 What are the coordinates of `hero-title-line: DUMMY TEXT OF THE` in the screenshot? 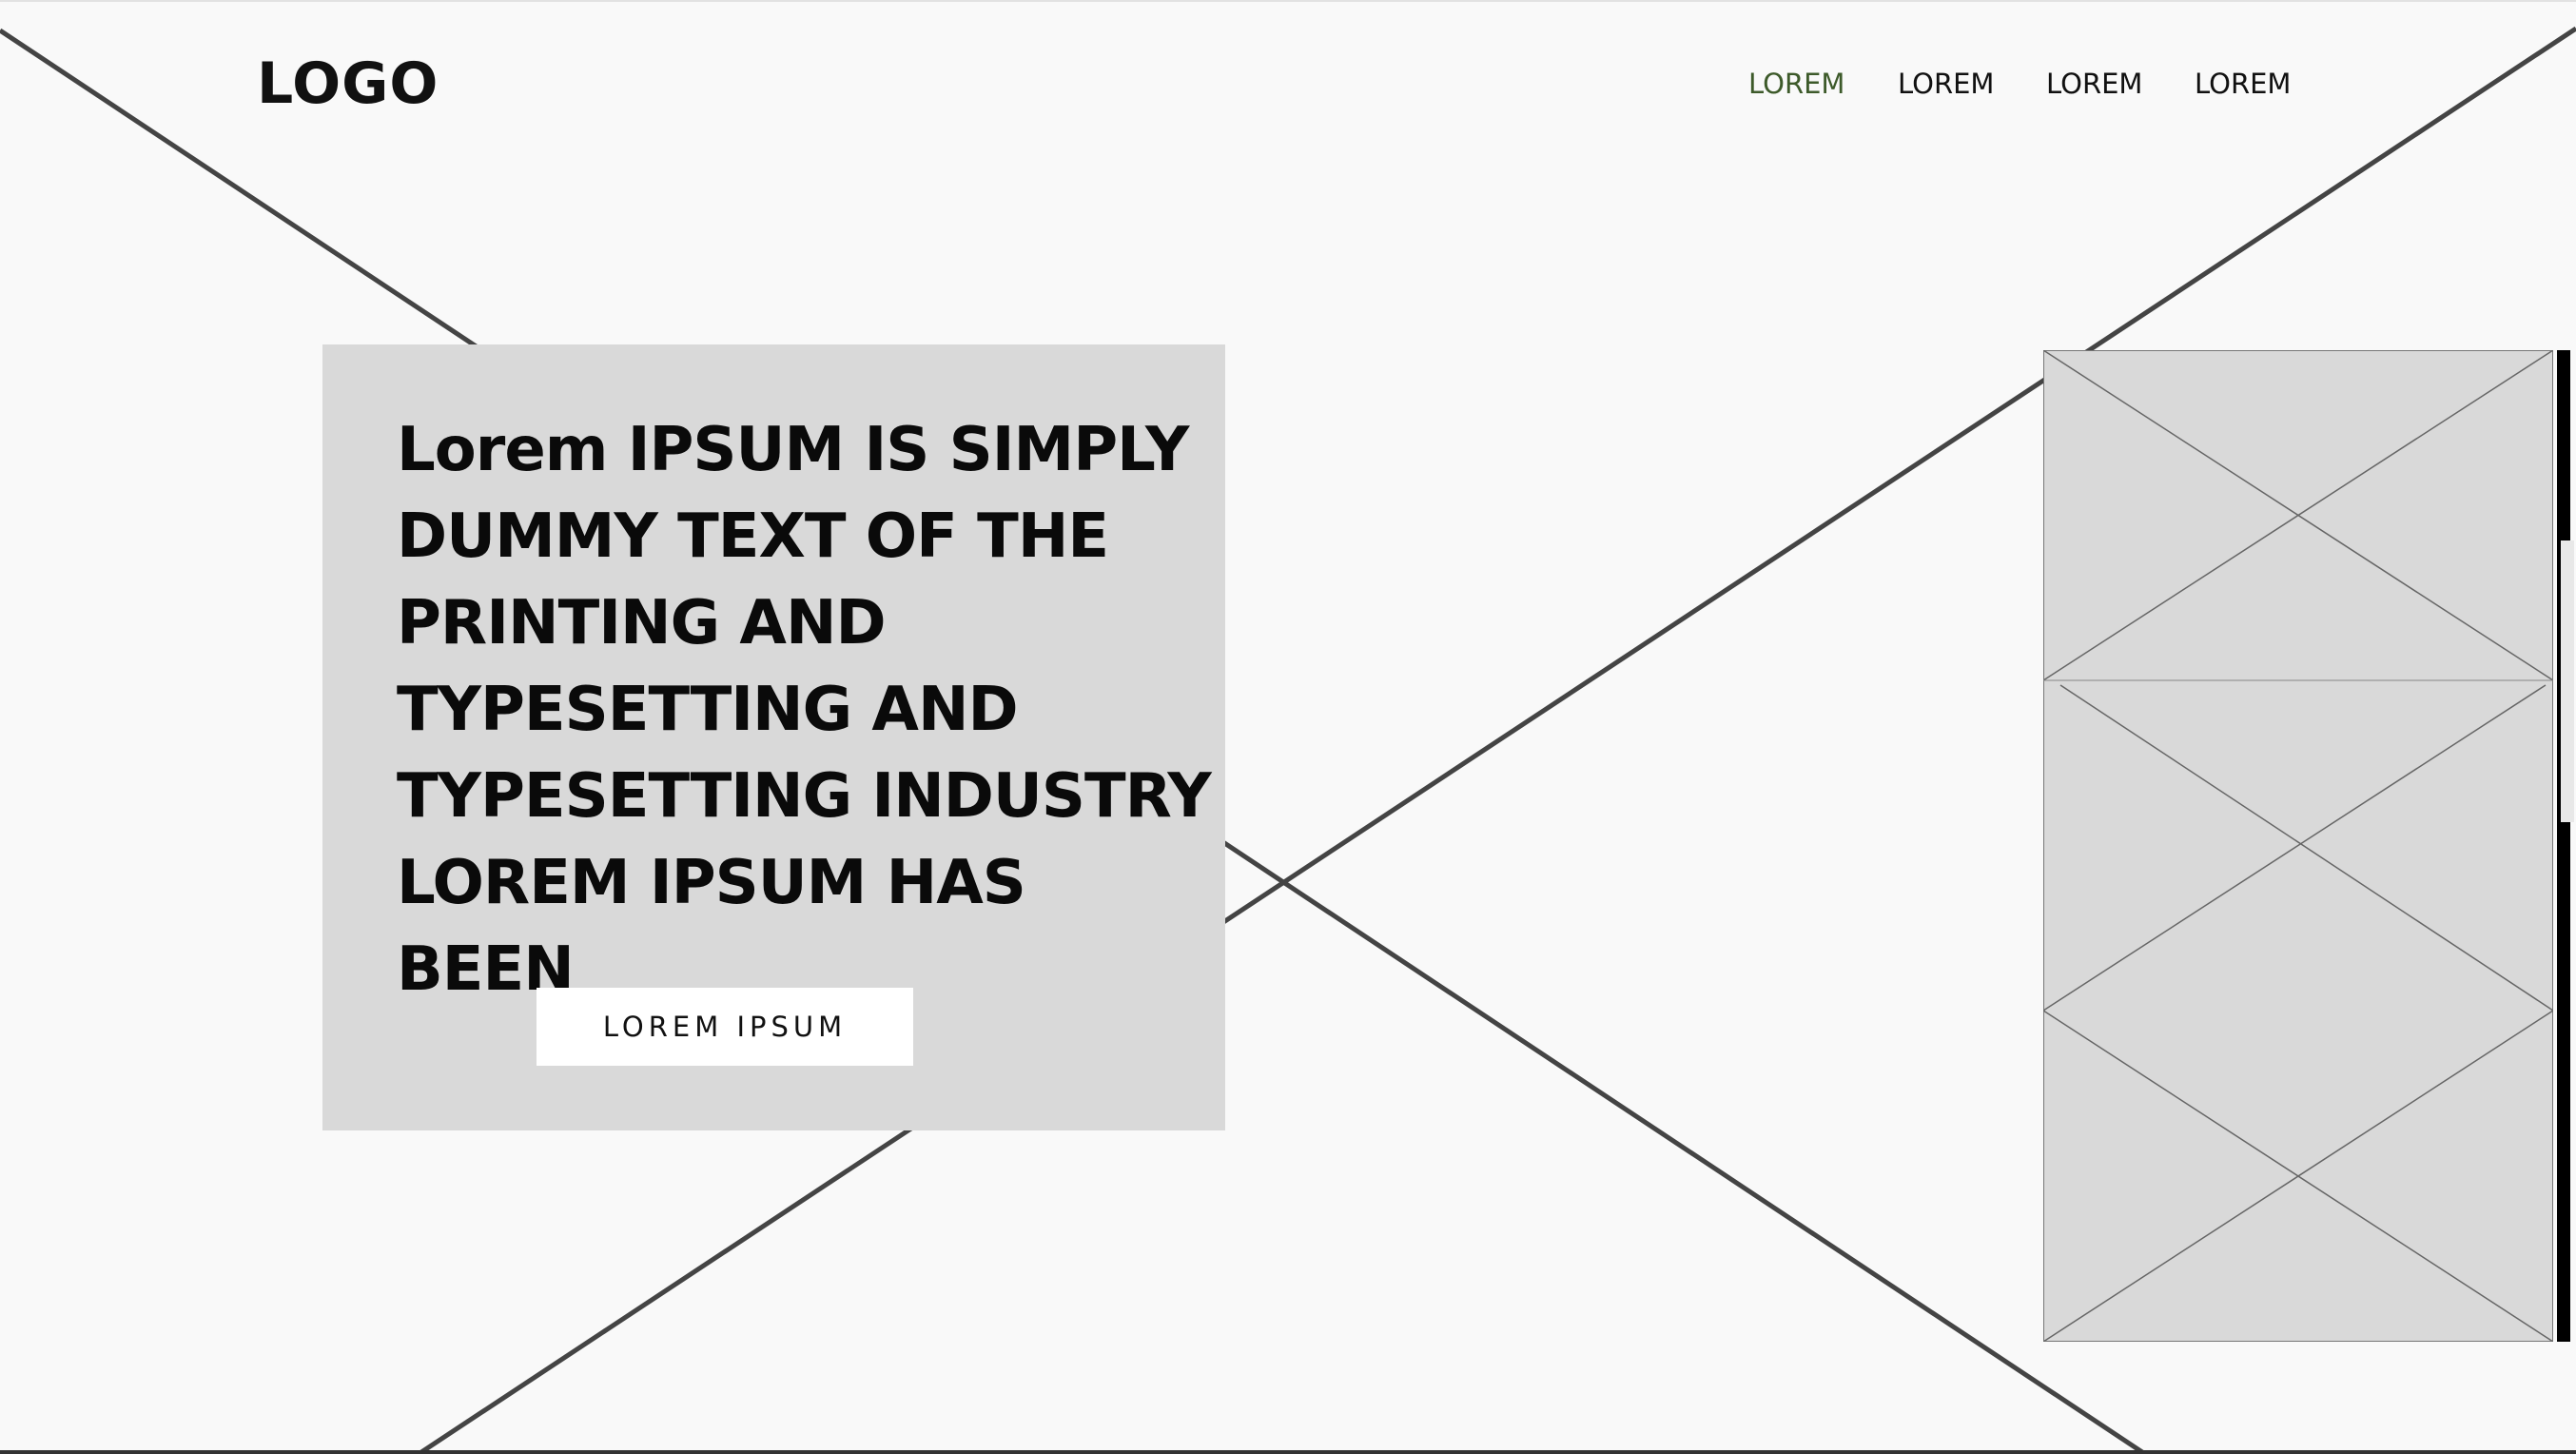 It's located at (753, 536).